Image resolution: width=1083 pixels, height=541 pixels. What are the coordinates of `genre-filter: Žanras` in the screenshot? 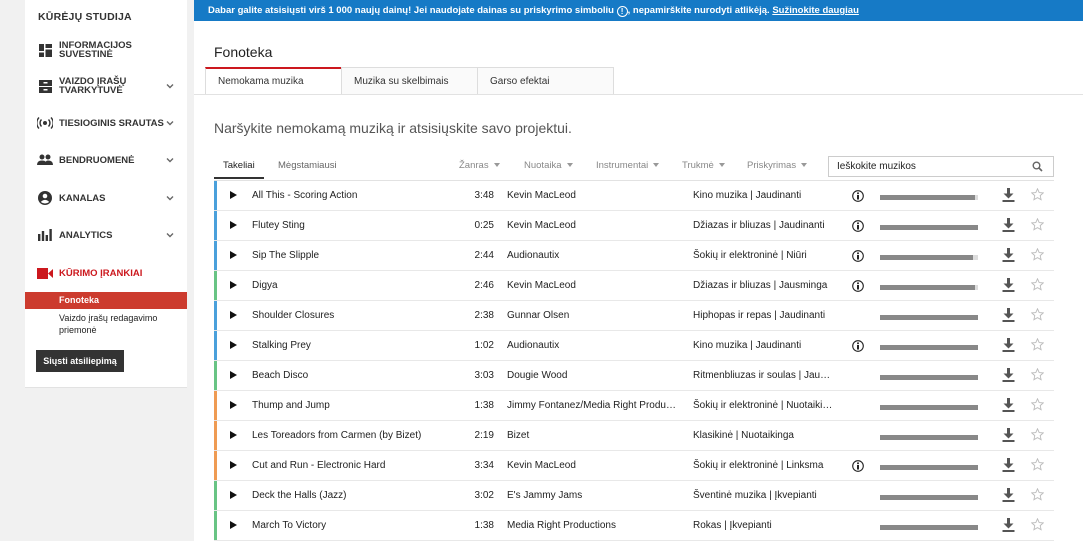 It's located at (479, 166).